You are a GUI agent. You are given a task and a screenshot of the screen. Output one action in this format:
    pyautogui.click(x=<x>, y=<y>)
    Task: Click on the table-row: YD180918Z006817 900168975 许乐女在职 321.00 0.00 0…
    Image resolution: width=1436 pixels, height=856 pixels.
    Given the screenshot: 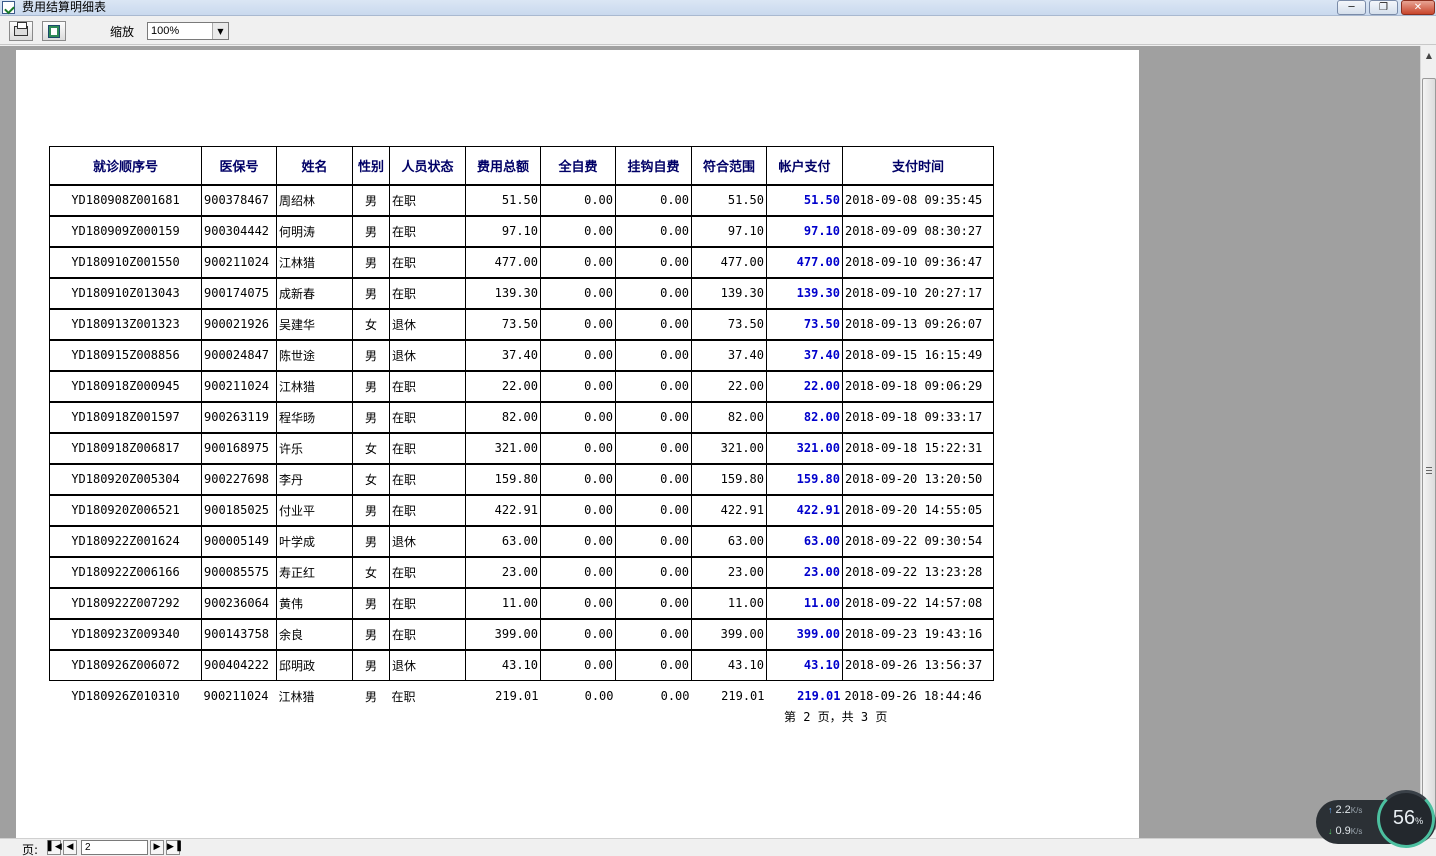 What is the action you would take?
    pyautogui.click(x=521, y=447)
    